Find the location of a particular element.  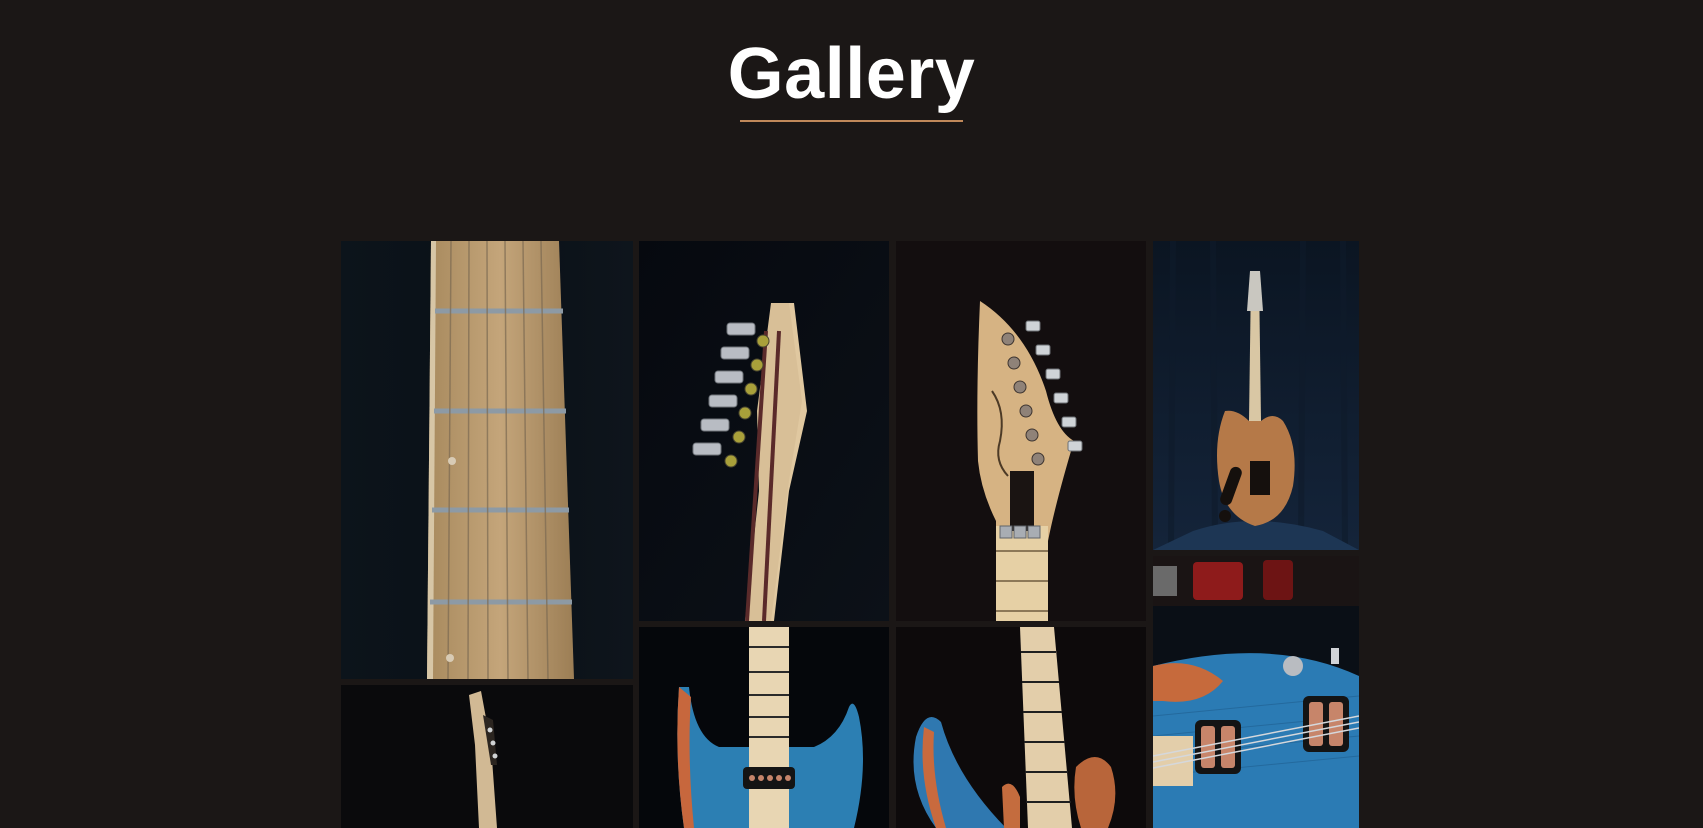

gallery-image-body-angle is located at coordinates (1021, 727).